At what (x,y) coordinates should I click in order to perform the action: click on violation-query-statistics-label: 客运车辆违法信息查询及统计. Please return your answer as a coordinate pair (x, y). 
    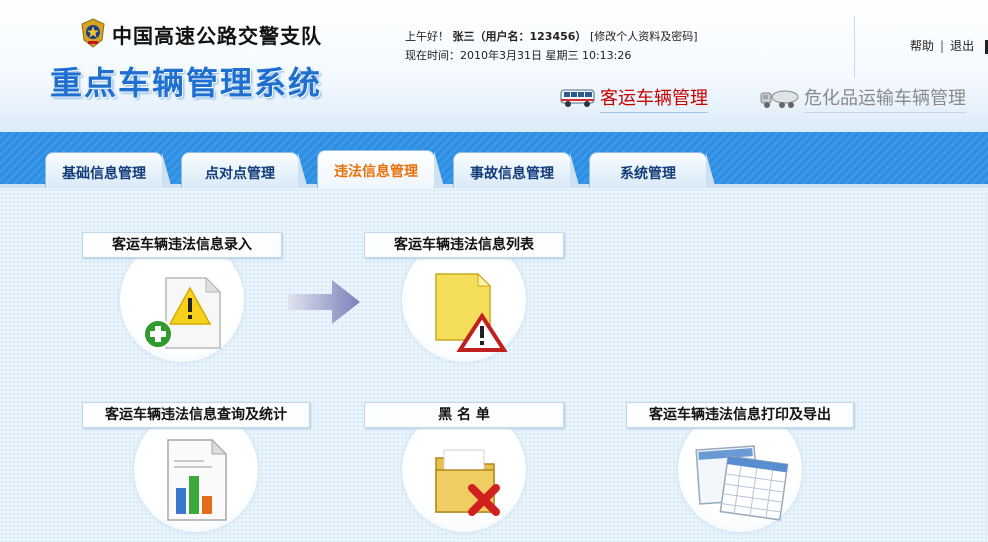
    Looking at the image, I should click on (196, 415).